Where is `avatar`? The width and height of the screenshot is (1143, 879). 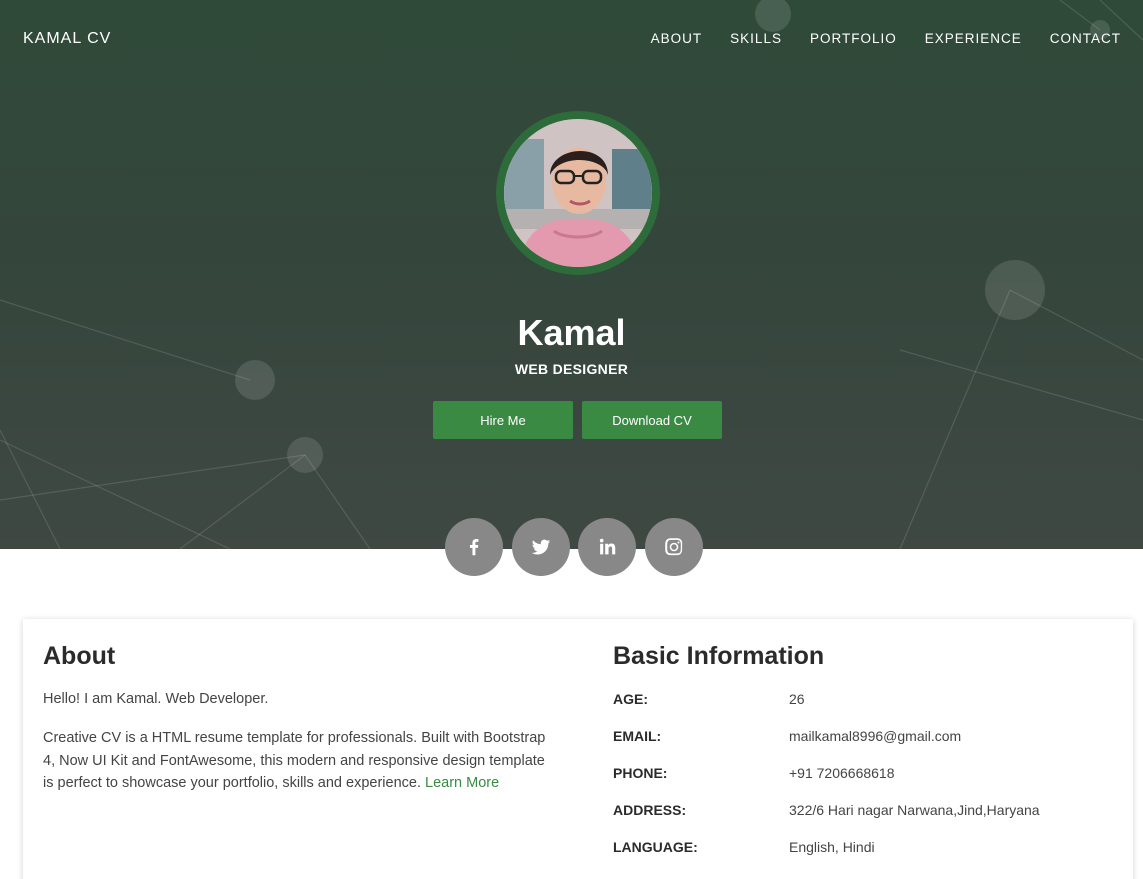 avatar is located at coordinates (578, 193).